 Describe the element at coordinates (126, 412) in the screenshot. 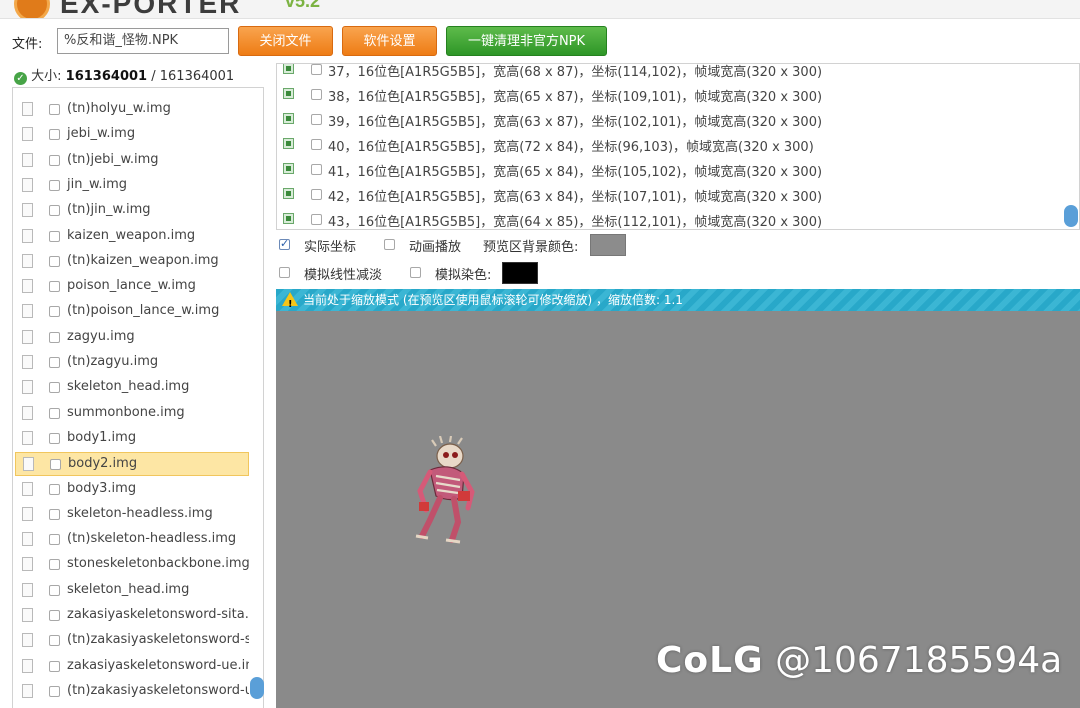

I see `img-item-label: summonbone.img` at that location.